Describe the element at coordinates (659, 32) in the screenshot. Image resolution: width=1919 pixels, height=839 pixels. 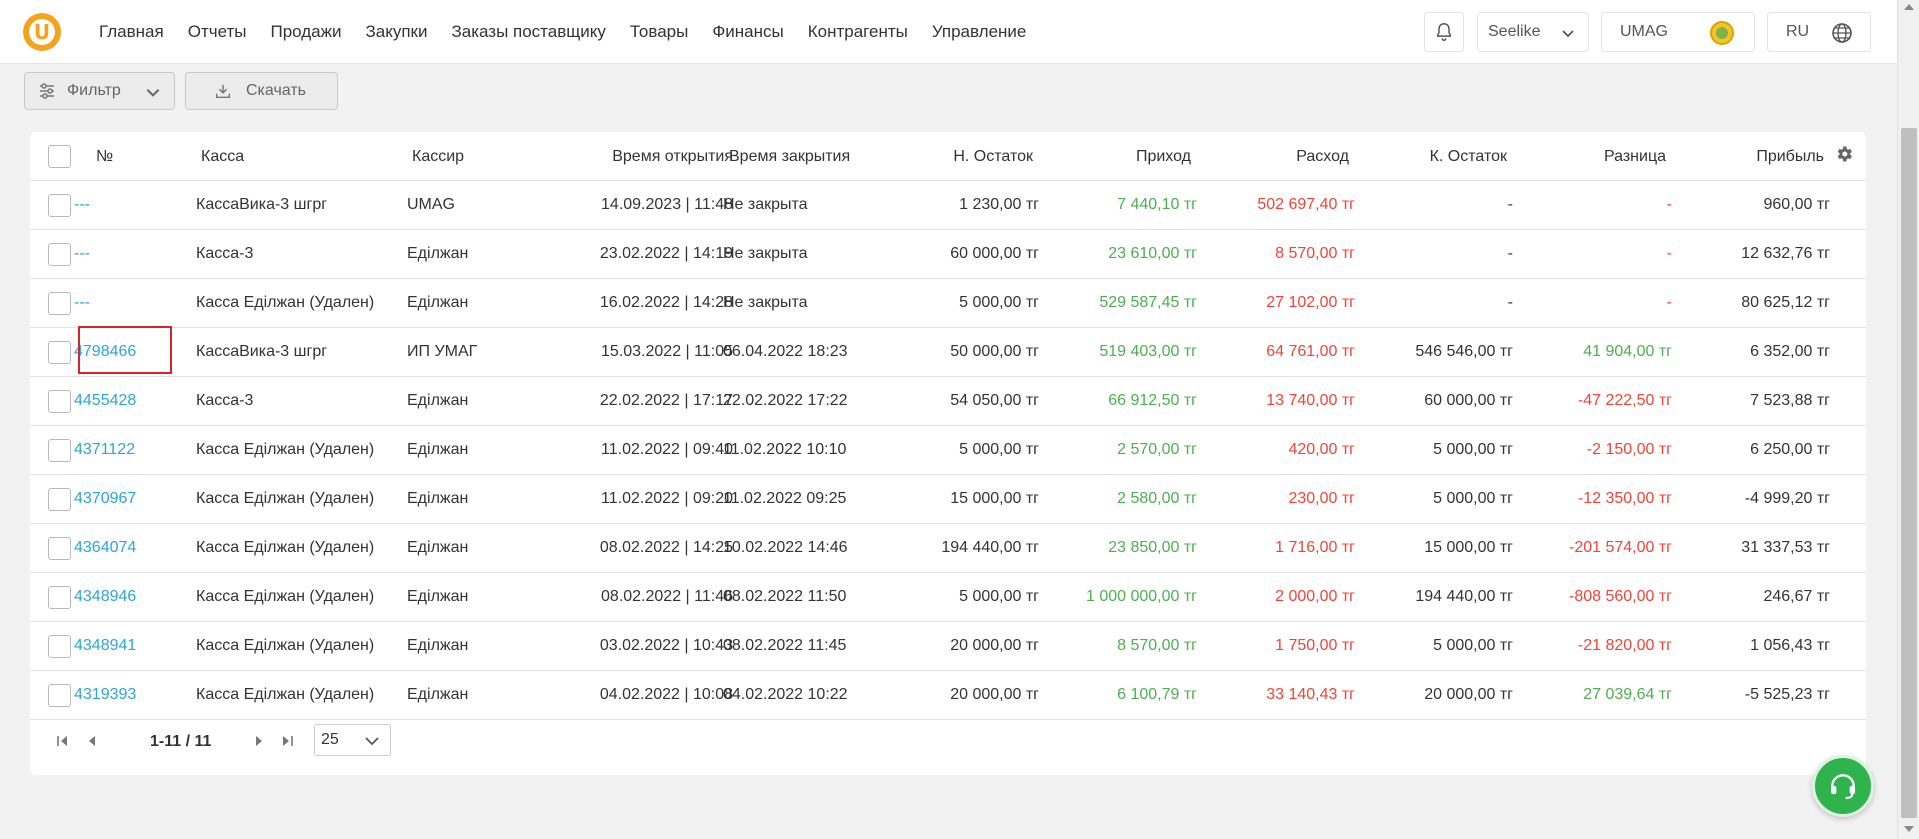
I see `nav-item-products: Товары` at that location.